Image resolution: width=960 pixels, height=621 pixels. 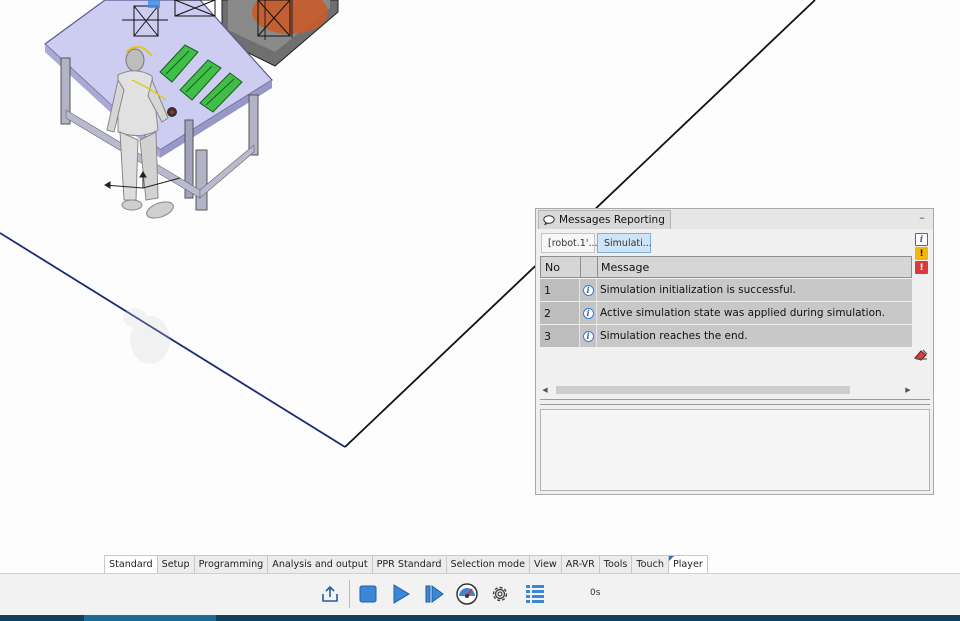 I want to click on export-button, so click(x=330, y=594).